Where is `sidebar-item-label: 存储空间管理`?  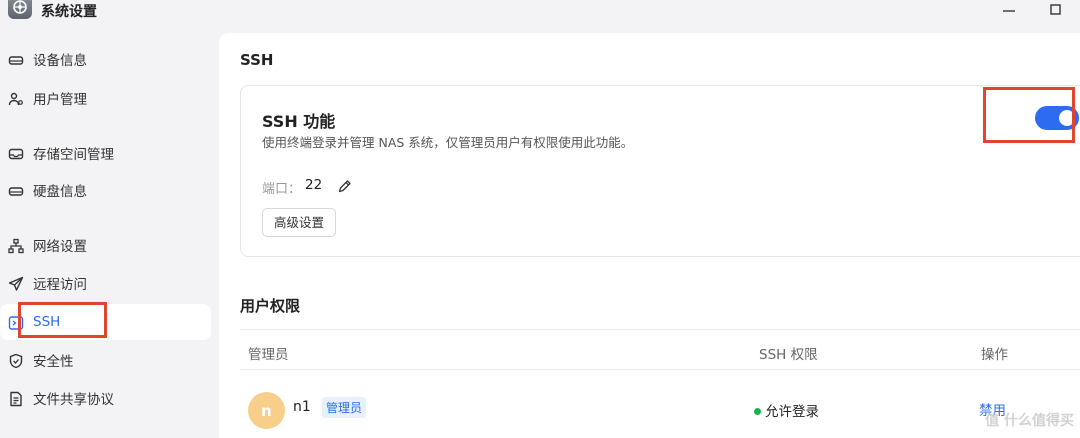 sidebar-item-label: 存储空间管理 is located at coordinates (73, 155).